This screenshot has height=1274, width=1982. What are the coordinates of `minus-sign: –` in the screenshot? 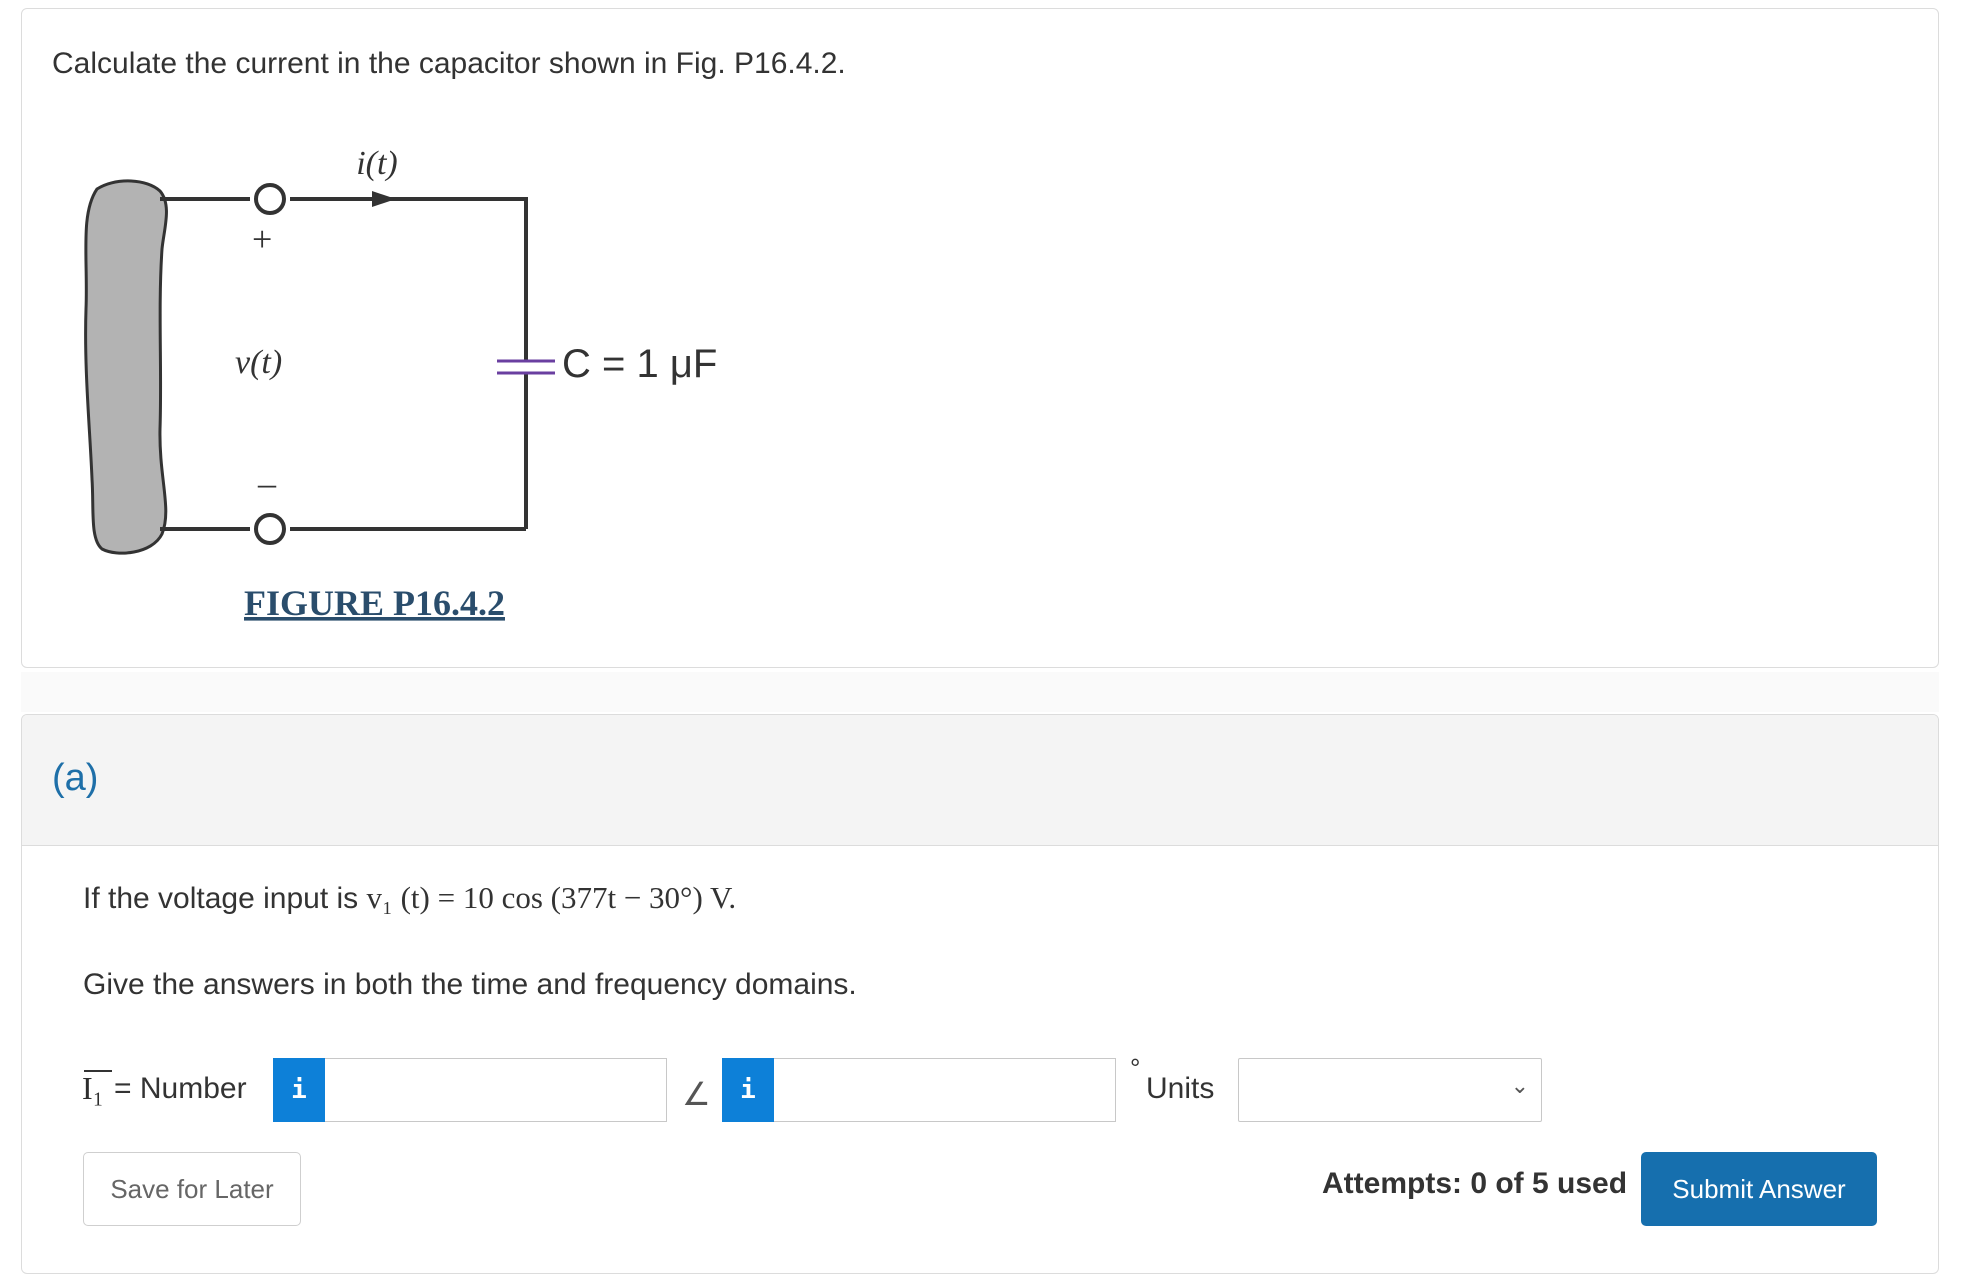 It's located at (267, 483).